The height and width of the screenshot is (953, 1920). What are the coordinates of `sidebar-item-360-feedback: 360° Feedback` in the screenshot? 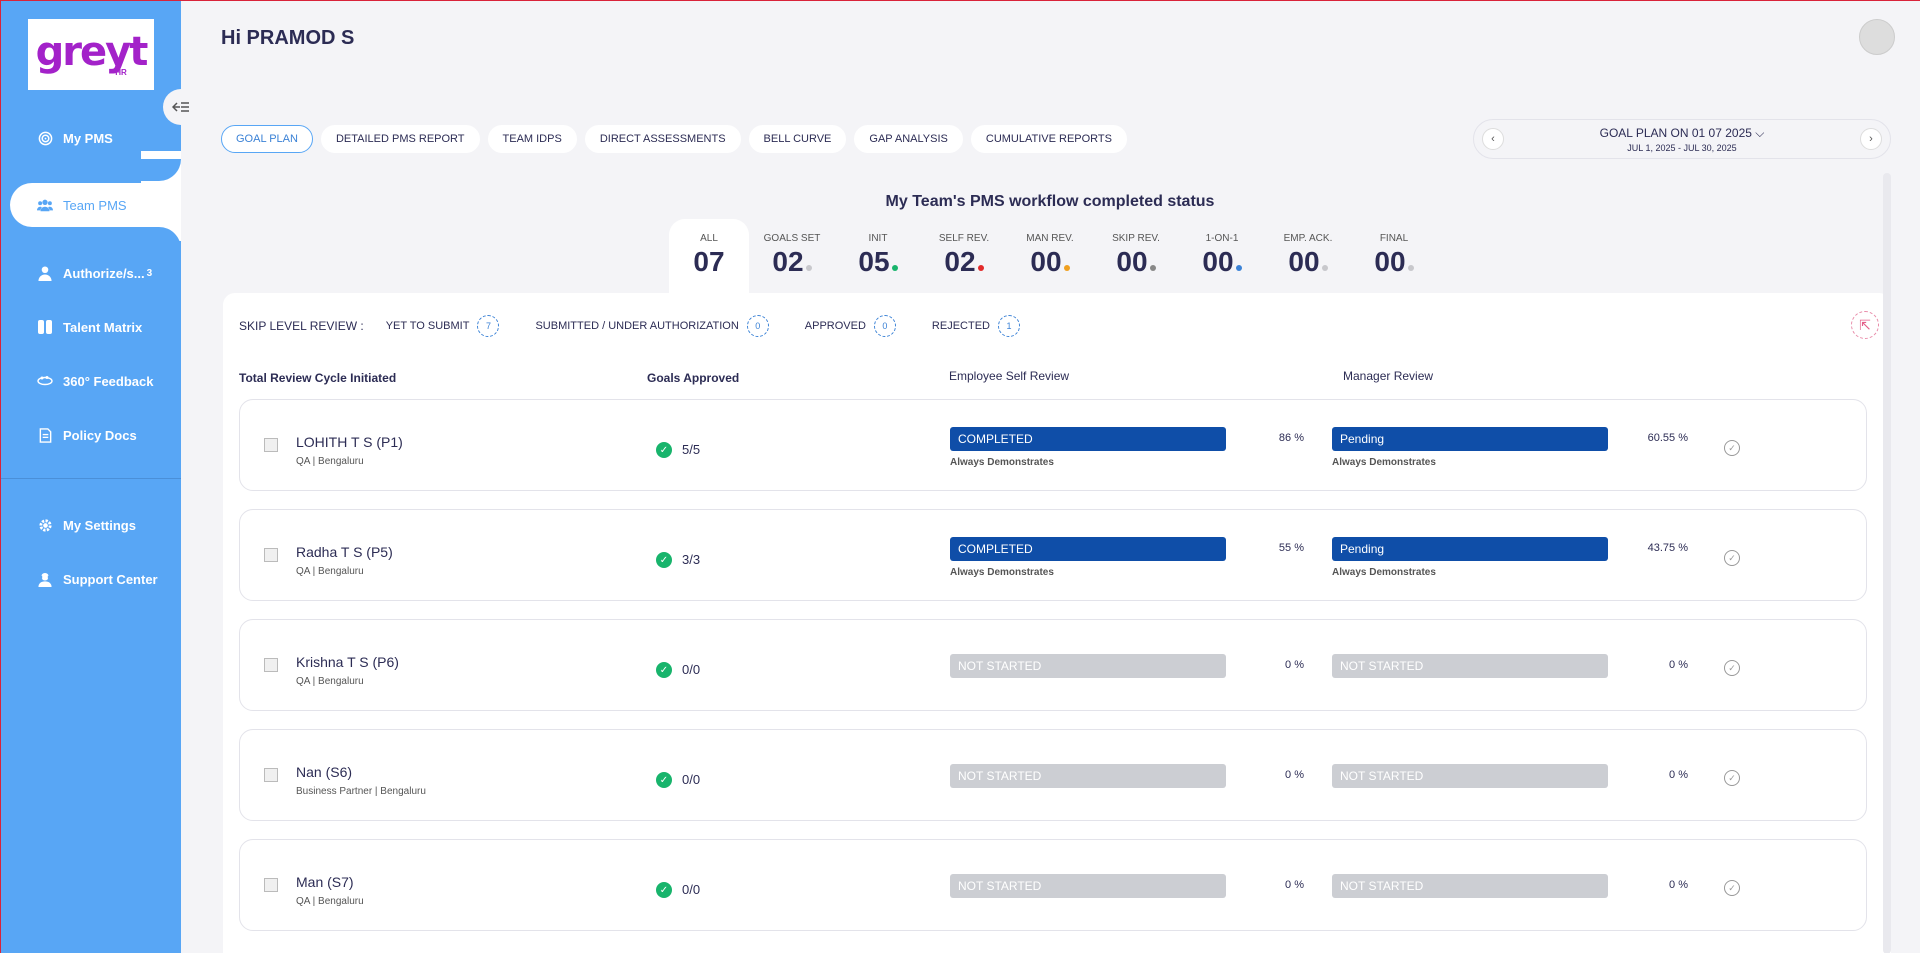 It's located at (91, 381).